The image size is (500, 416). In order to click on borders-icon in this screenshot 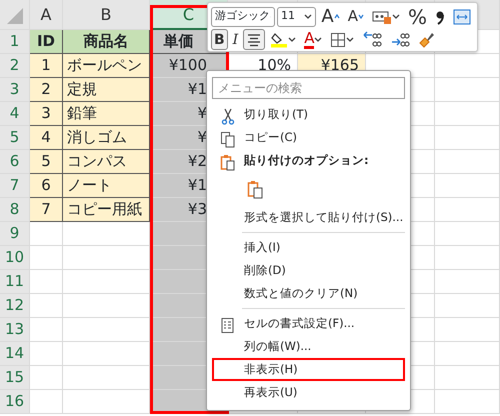, I will do `click(338, 40)`.